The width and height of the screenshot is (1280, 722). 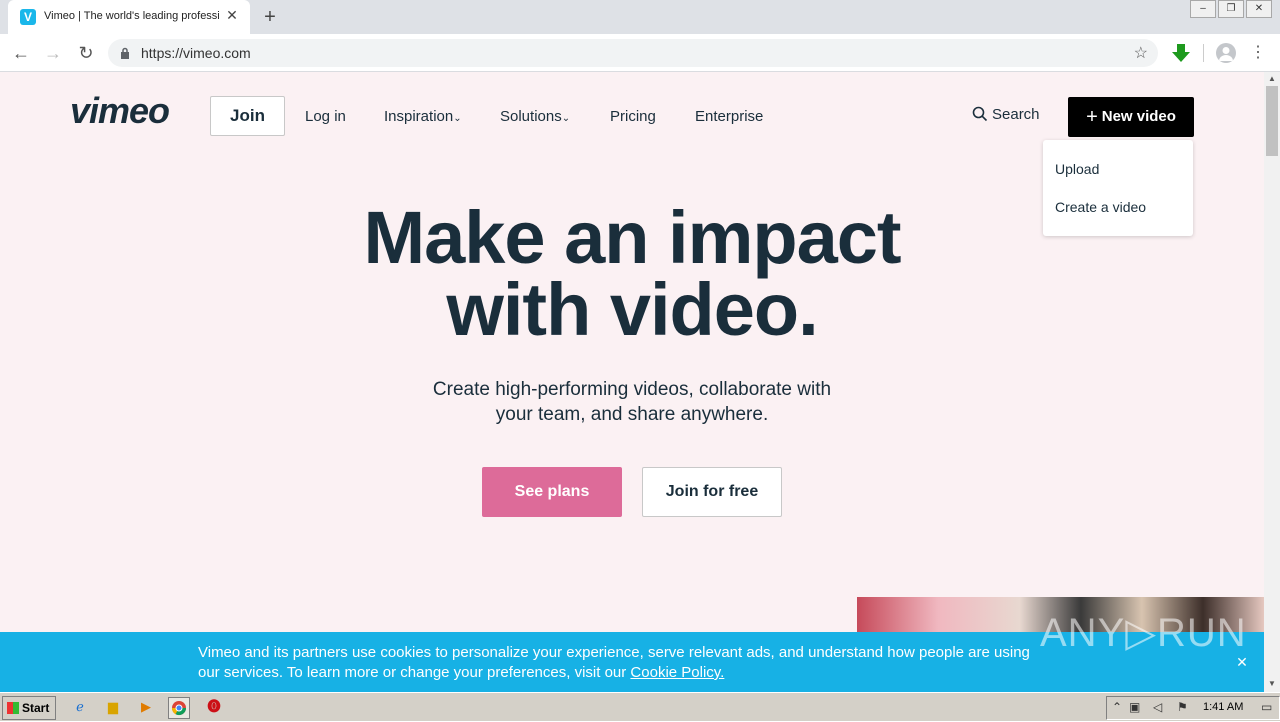 What do you see at coordinates (36, 708) in the screenshot?
I see `start-label: Start` at bounding box center [36, 708].